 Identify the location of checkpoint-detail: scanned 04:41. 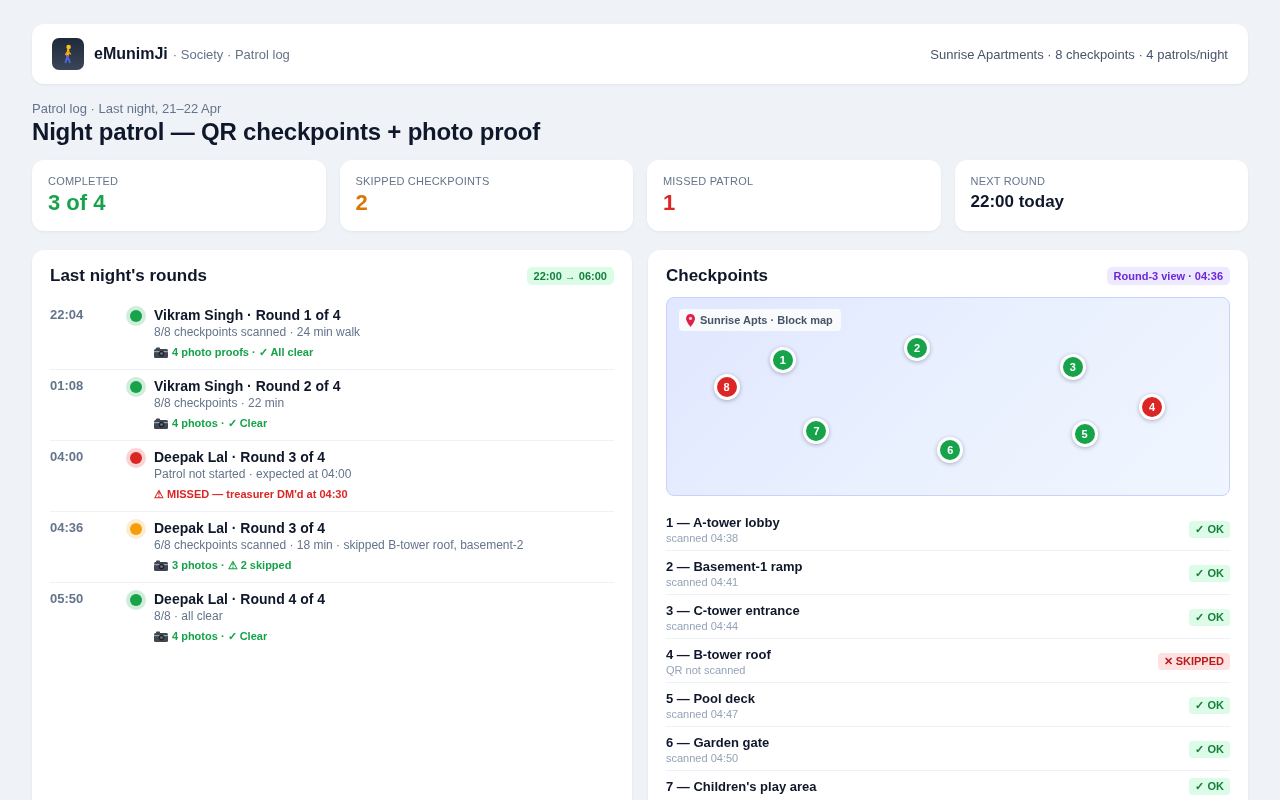
(702, 582).